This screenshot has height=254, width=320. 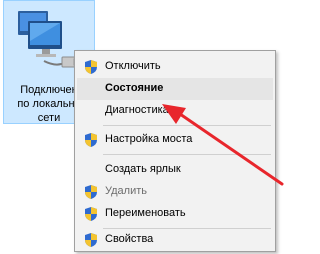 What do you see at coordinates (175, 67) in the screenshot?
I see `menu-item-disable: Отключить` at bounding box center [175, 67].